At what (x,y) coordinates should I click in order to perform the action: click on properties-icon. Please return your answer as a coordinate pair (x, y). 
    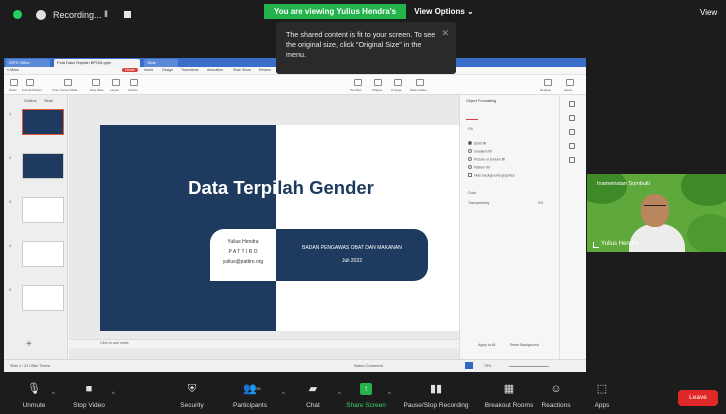
    Looking at the image, I should click on (572, 118).